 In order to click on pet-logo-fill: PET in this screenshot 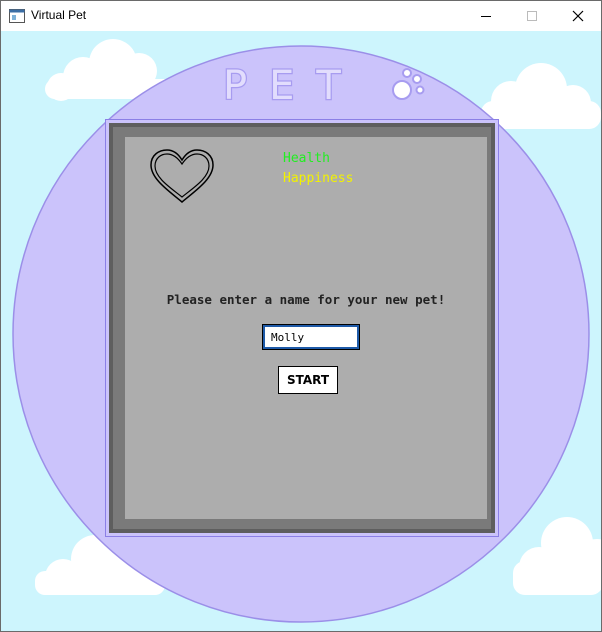, I will do `click(293, 86)`.